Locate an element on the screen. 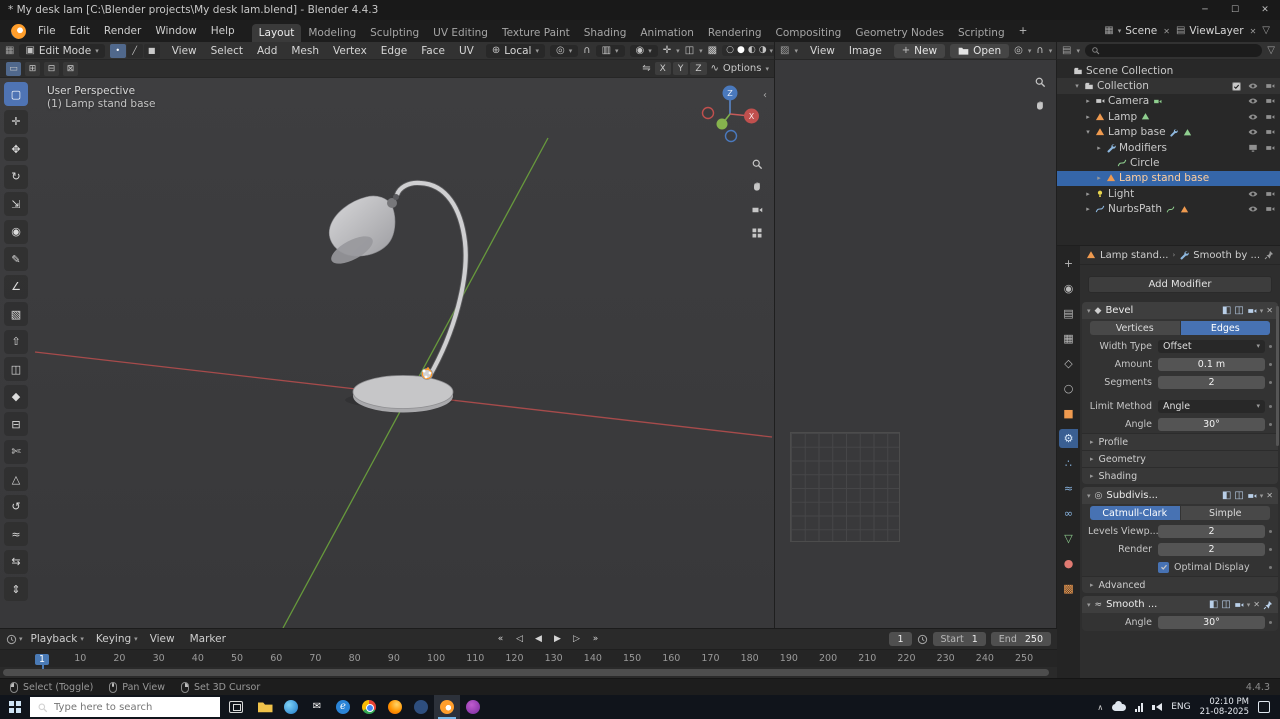  tab-geometry-nodes: Geometry Nodes is located at coordinates (899, 33).